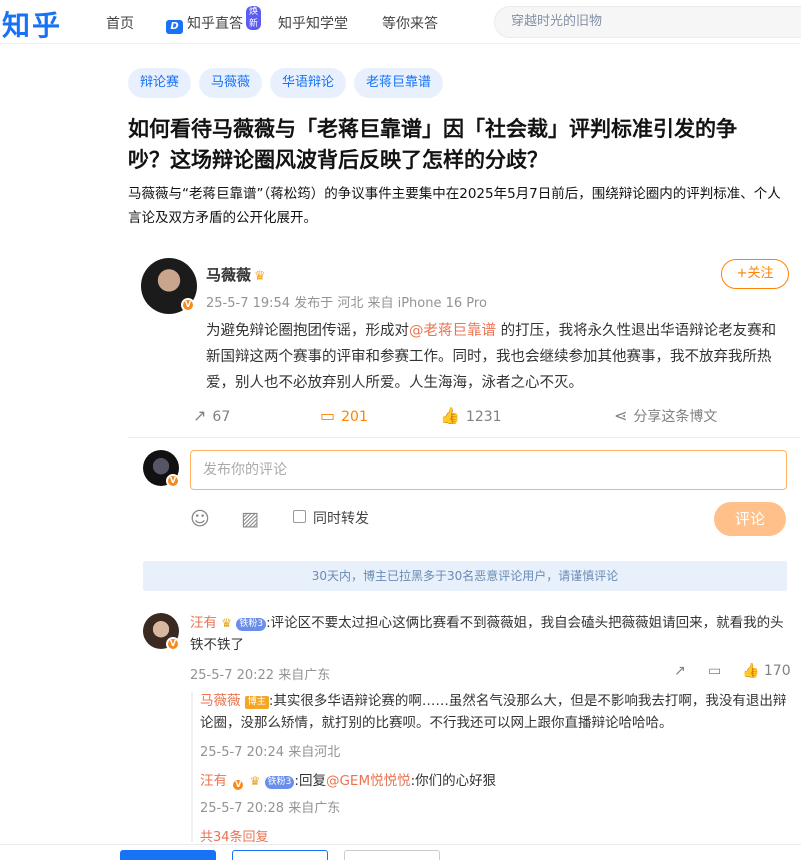  I want to click on commenter-name: 汪有, so click(203, 623).